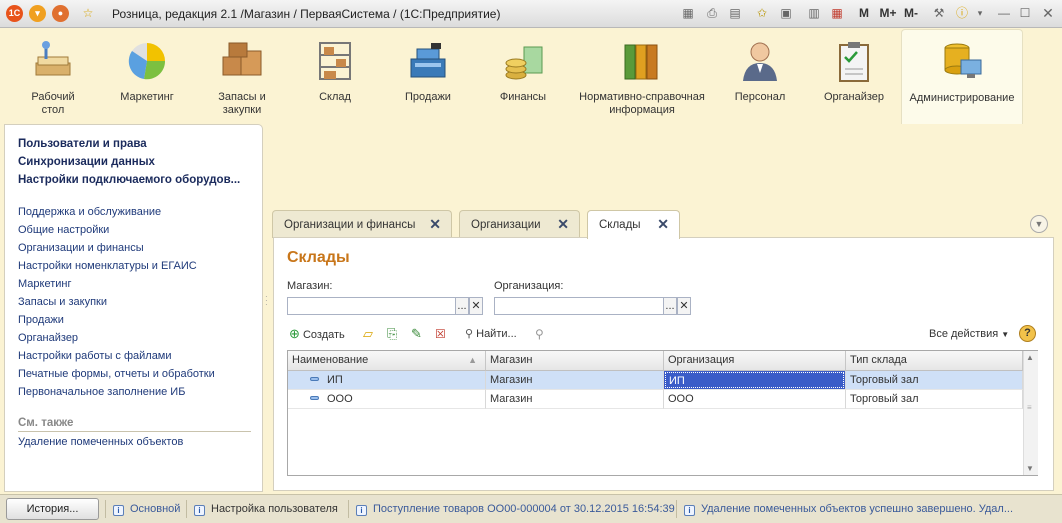  What do you see at coordinates (1039, 224) in the screenshot?
I see `tabs-menu-chevron-icon: ▼` at bounding box center [1039, 224].